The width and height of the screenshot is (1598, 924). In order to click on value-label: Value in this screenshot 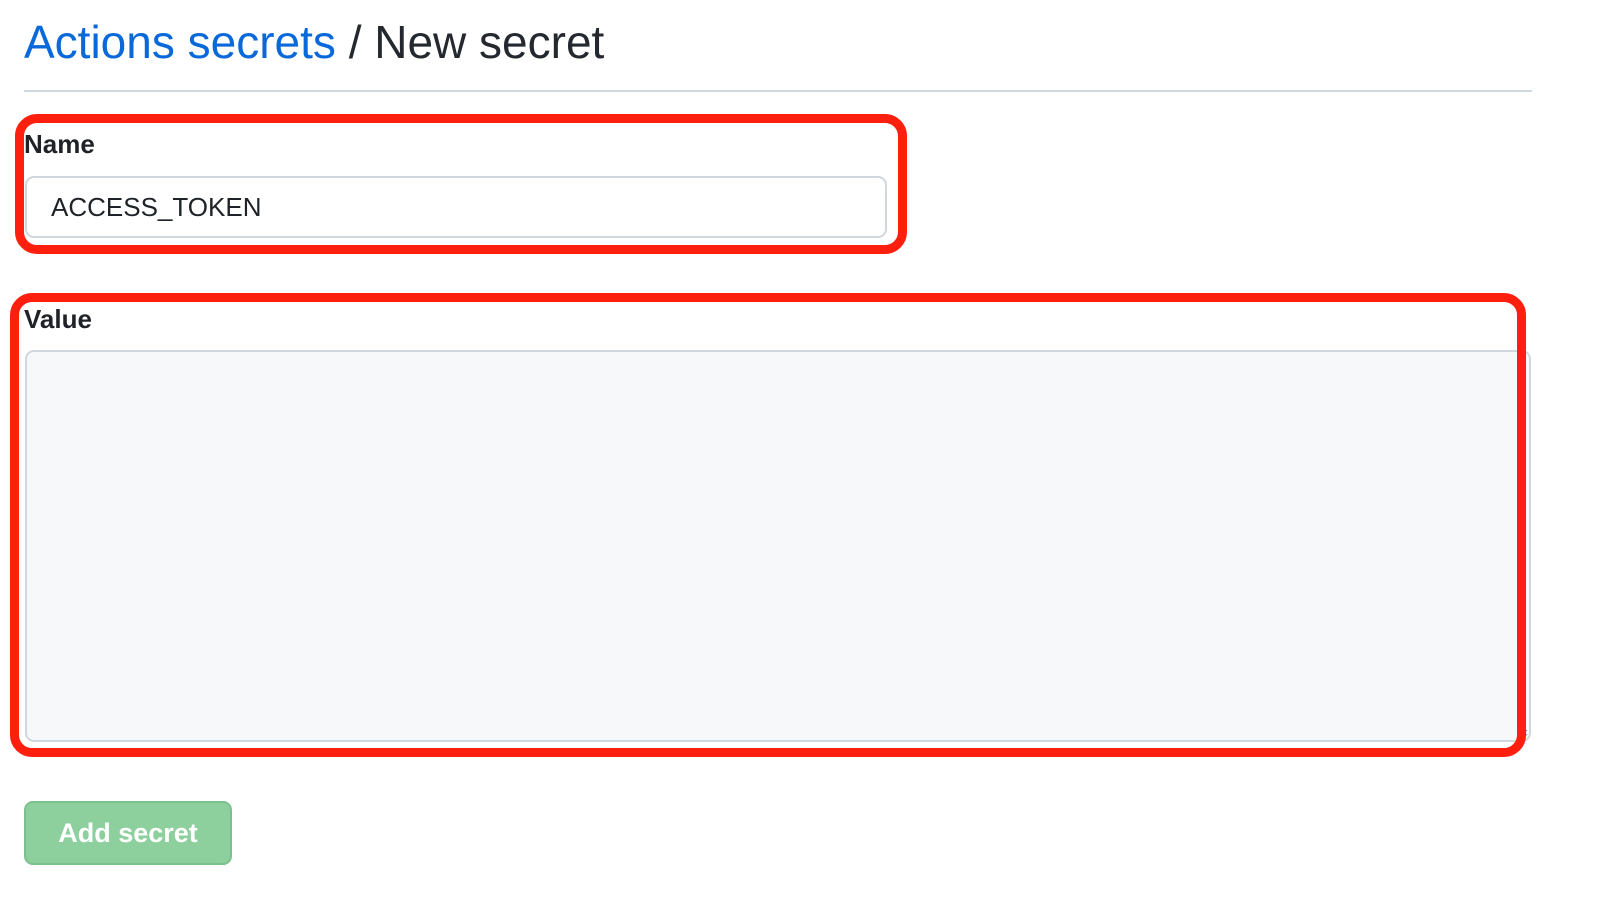, I will do `click(58, 319)`.